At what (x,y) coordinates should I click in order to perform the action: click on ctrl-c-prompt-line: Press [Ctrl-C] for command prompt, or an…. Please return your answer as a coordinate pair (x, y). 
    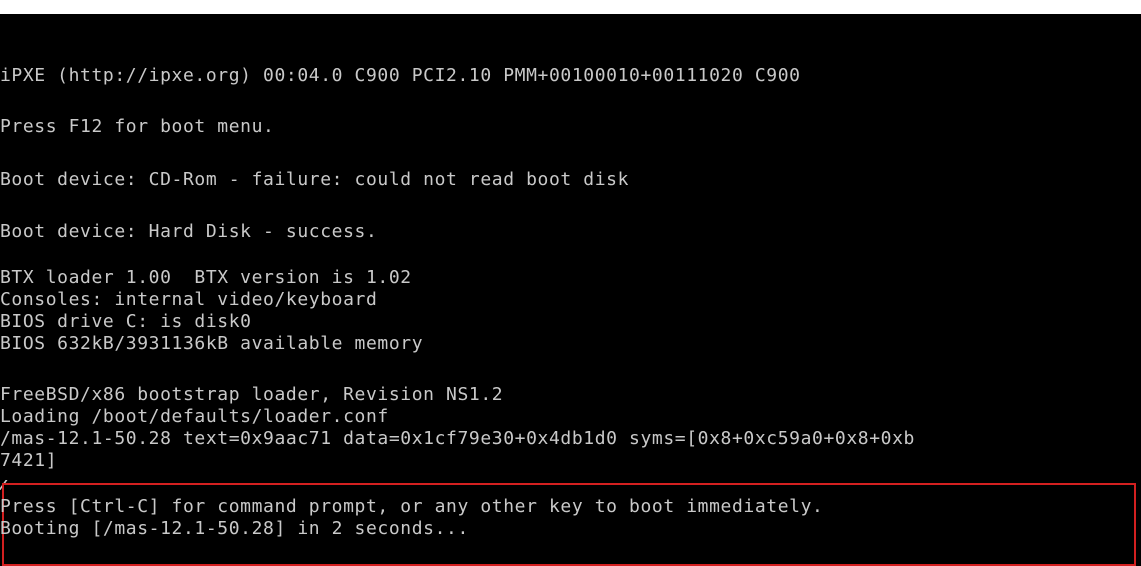
    Looking at the image, I should click on (412, 506).